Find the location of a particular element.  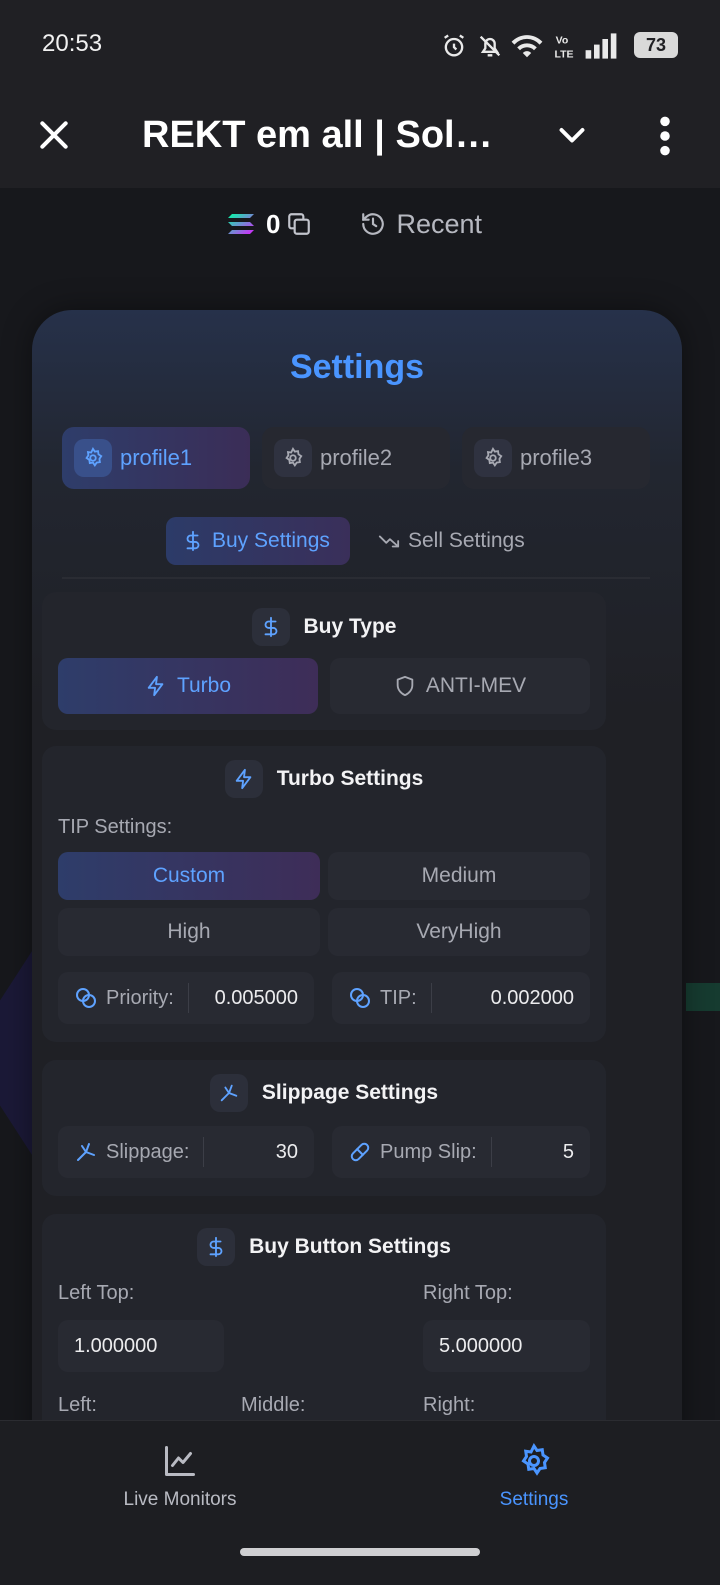

profile-tab-1: profile1 is located at coordinates (156, 458).